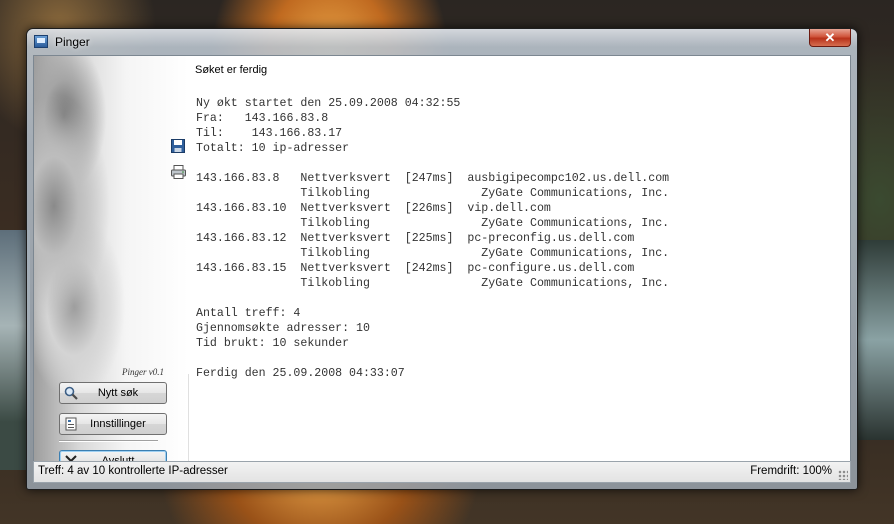 This screenshot has width=894, height=524. Describe the element at coordinates (328, 103) in the screenshot. I see `session-started: Ny økt startet den 25.09.2008 04:32:55` at that location.